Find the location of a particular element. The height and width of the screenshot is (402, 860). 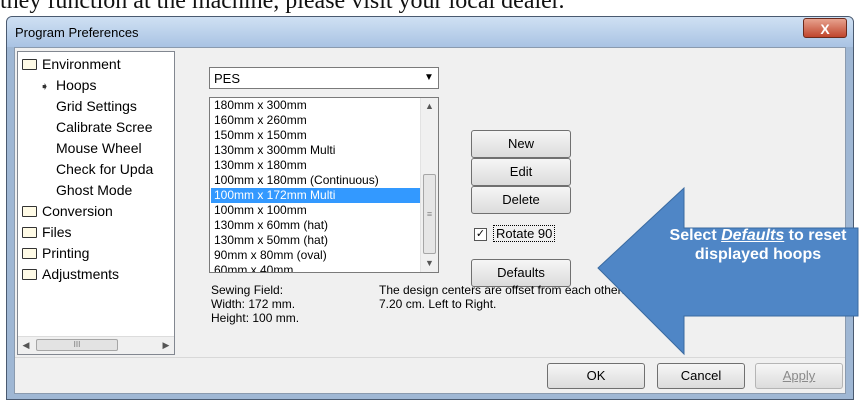

scroll-right-icon: ▶ is located at coordinates (166, 345).